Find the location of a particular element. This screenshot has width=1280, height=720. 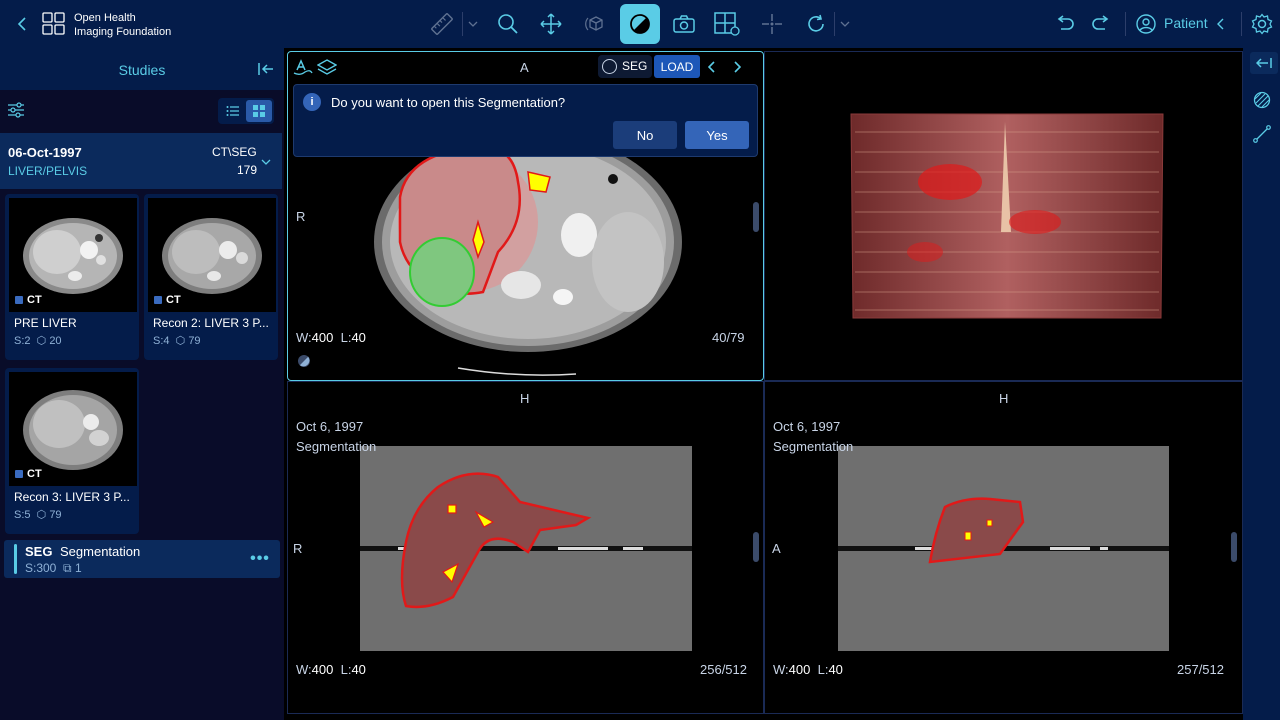

camera-icon is located at coordinates (684, 24).